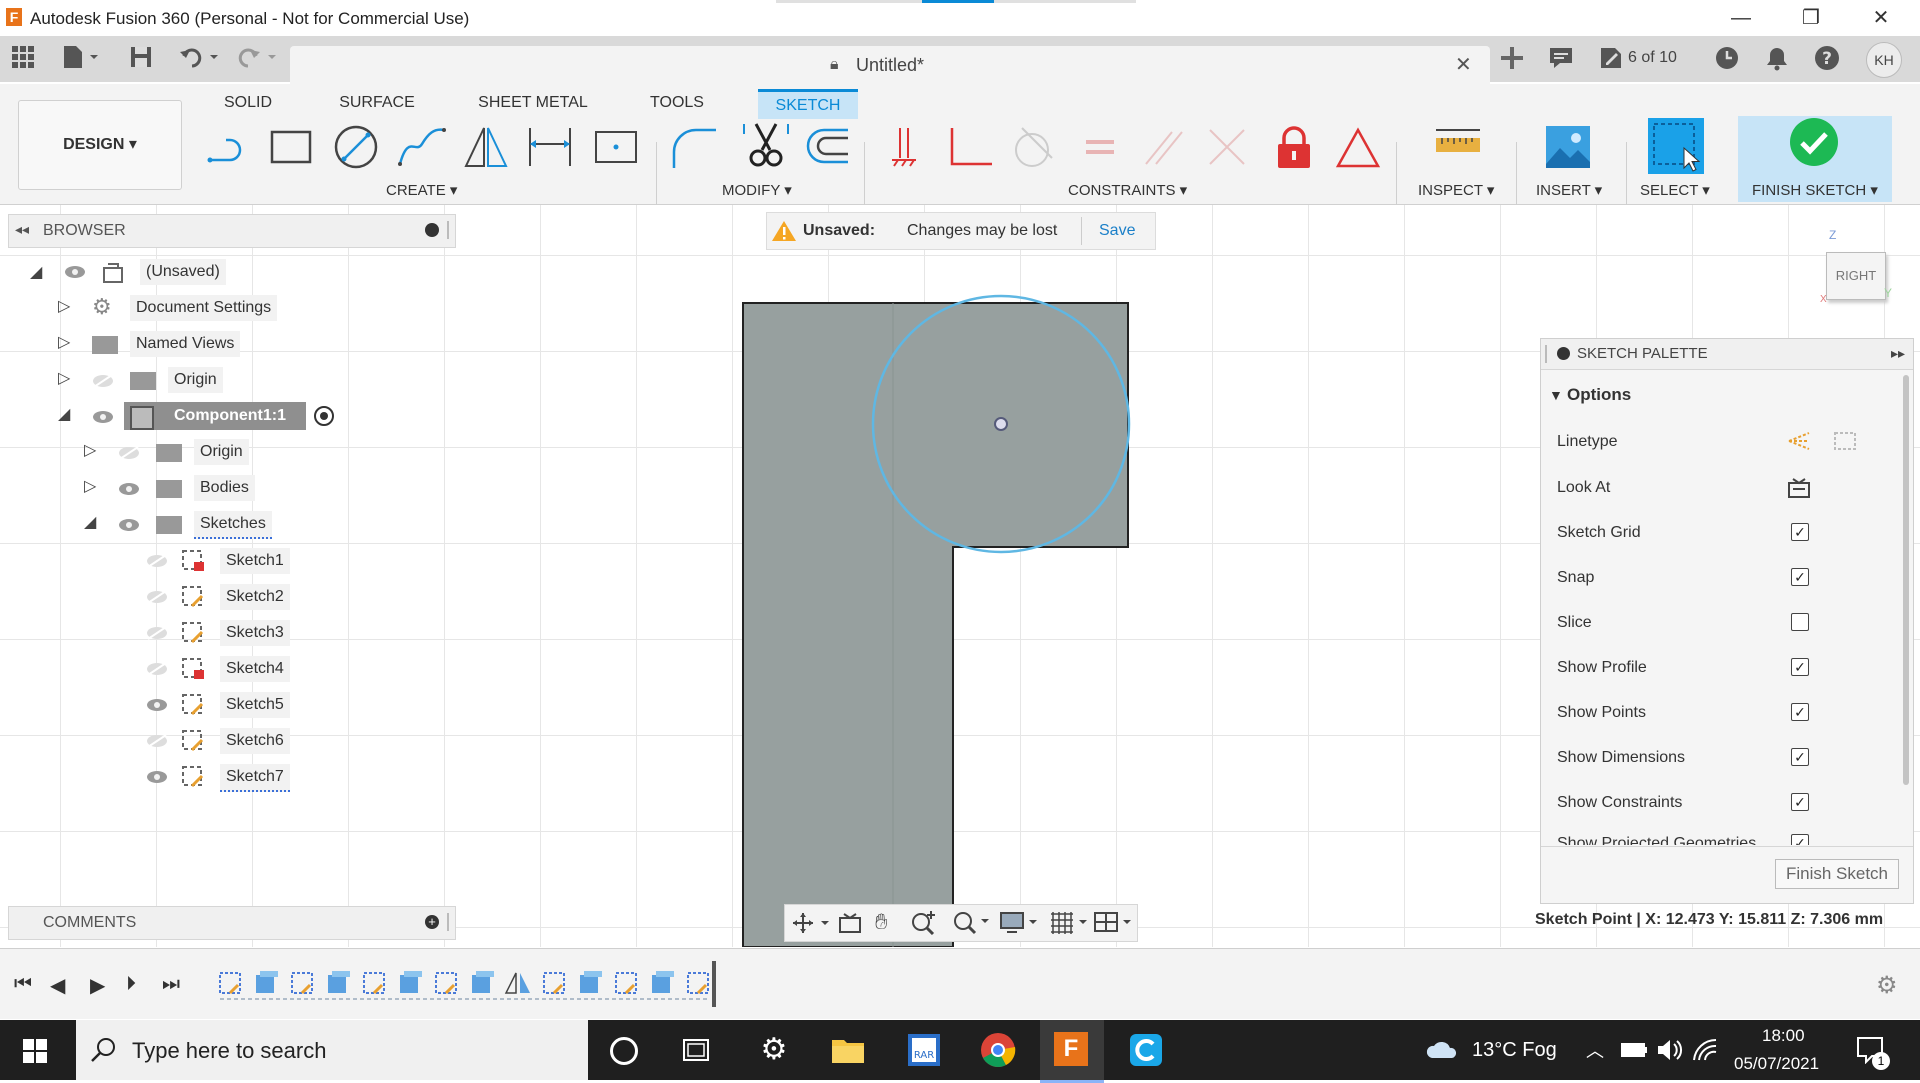 The image size is (1920, 1083). What do you see at coordinates (1811, 18) in the screenshot?
I see `restore-button: ❐` at bounding box center [1811, 18].